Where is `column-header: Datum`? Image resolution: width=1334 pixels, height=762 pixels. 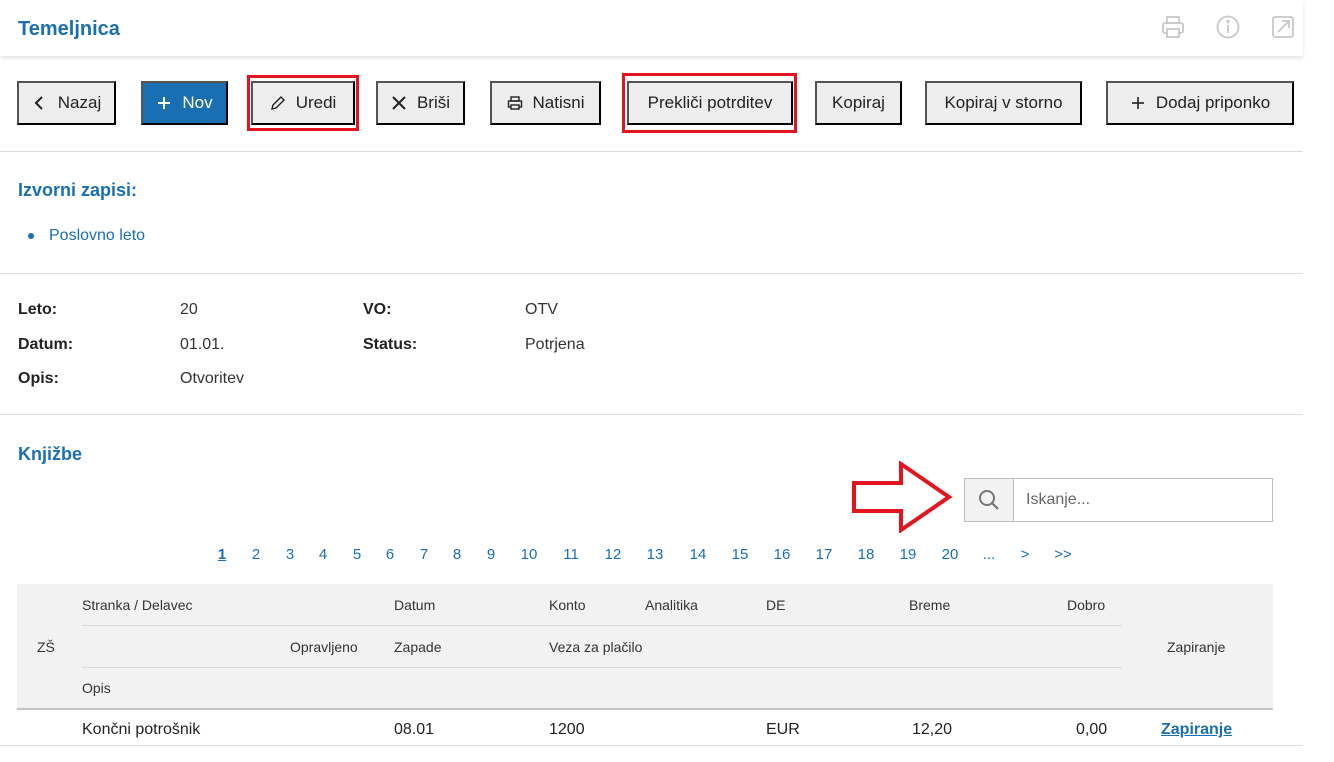
column-header: Datum is located at coordinates (414, 605).